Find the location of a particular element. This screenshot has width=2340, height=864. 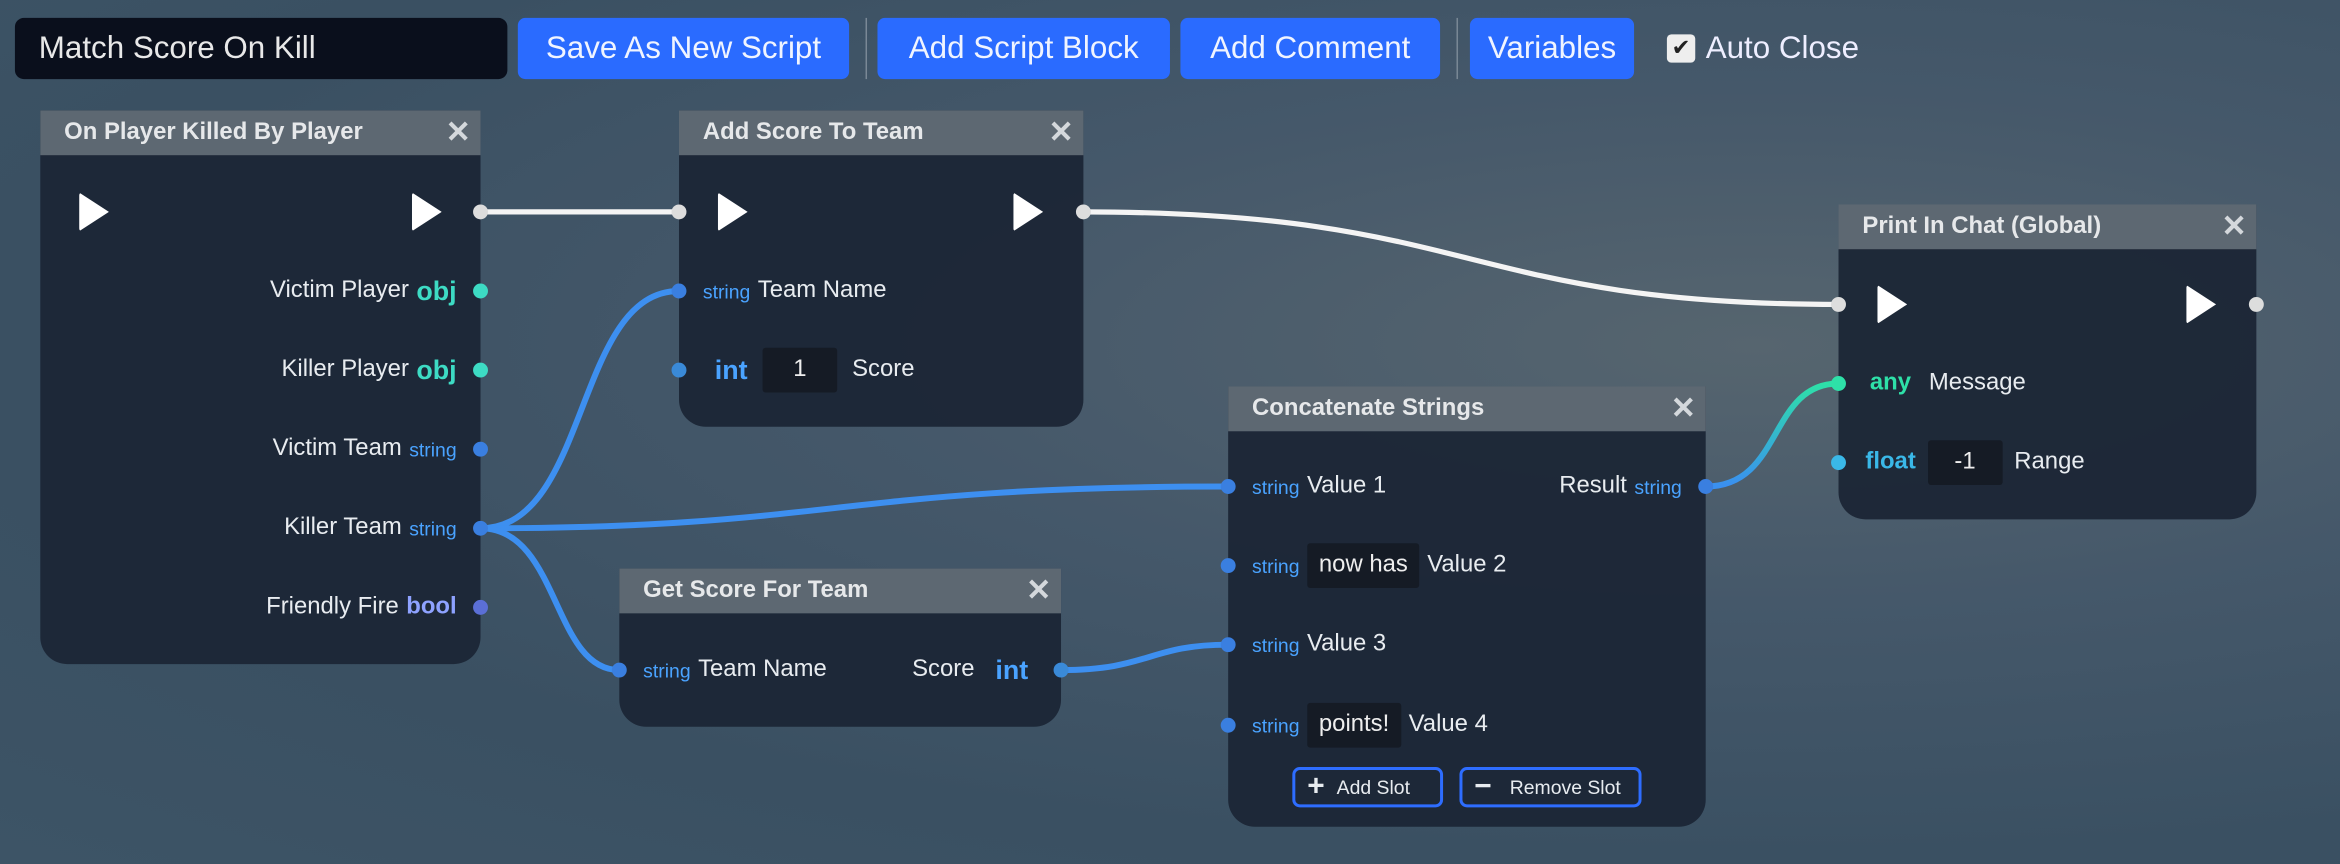

output-killer-team: Killer Team string is located at coordinates (370, 528).